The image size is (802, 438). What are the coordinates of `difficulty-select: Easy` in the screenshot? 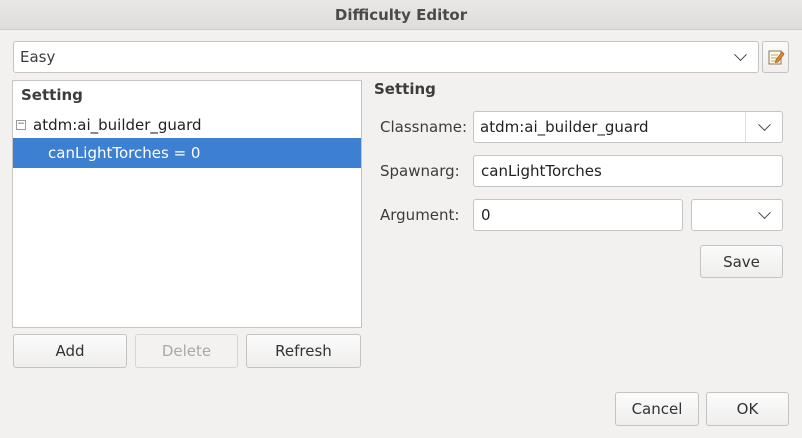 It's located at (386, 57).